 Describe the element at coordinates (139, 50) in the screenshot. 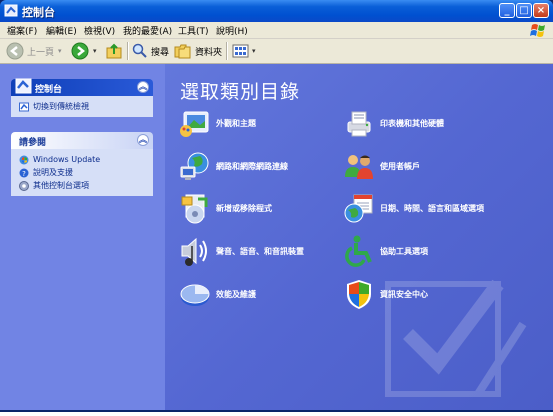

I see `search-icon` at that location.